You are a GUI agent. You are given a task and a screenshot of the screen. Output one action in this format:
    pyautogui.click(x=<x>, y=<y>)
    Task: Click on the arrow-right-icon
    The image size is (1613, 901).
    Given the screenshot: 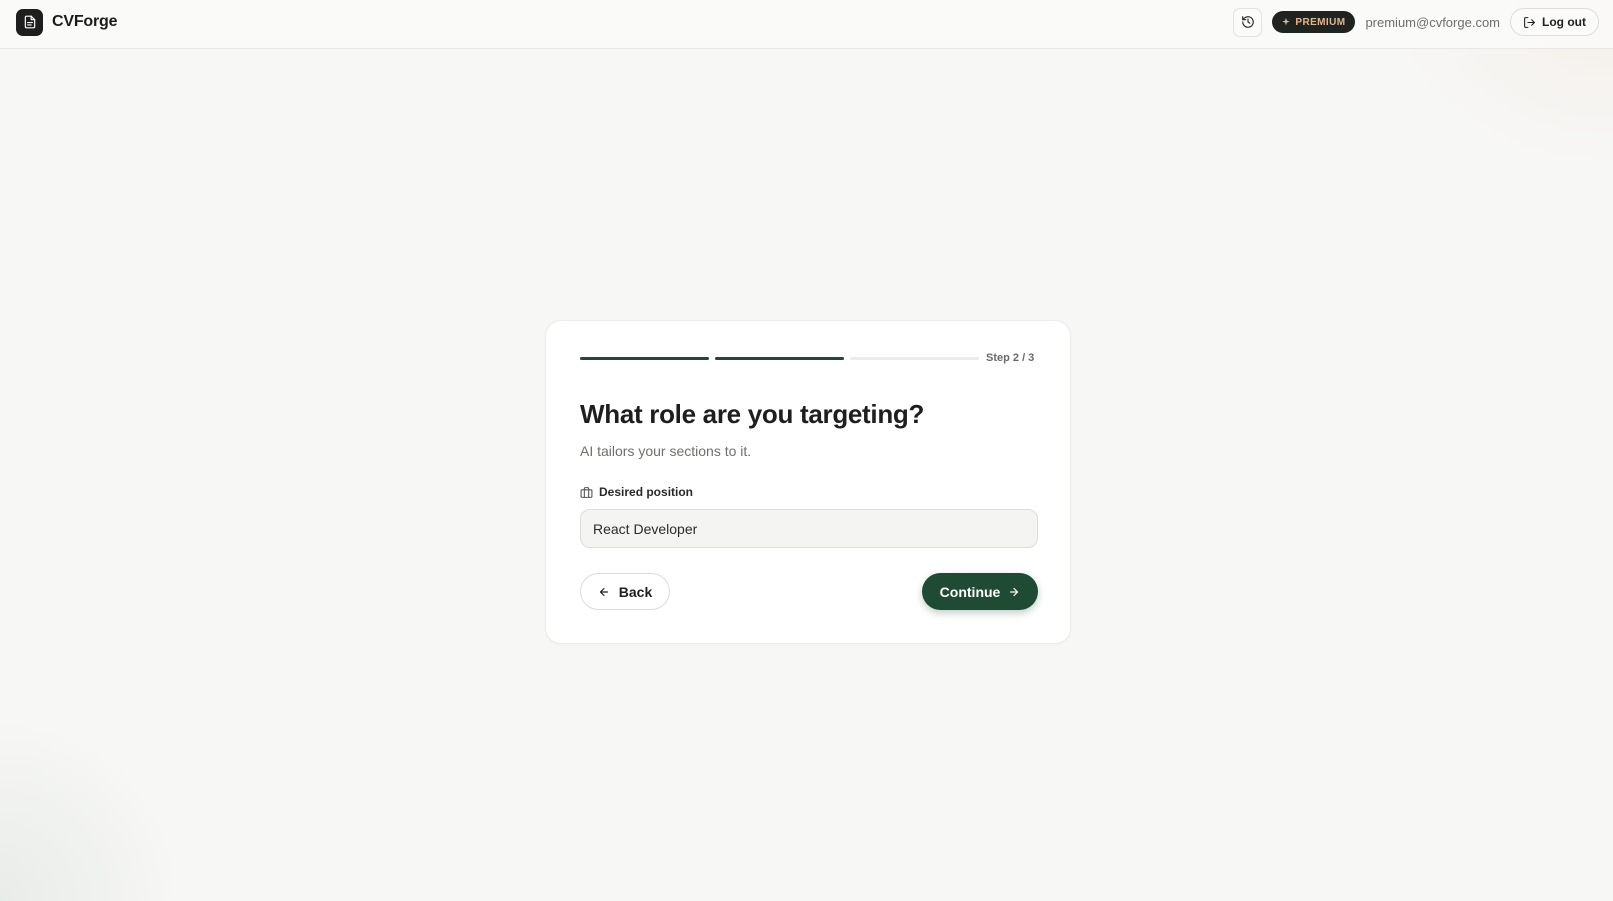 What is the action you would take?
    pyautogui.click(x=1014, y=591)
    